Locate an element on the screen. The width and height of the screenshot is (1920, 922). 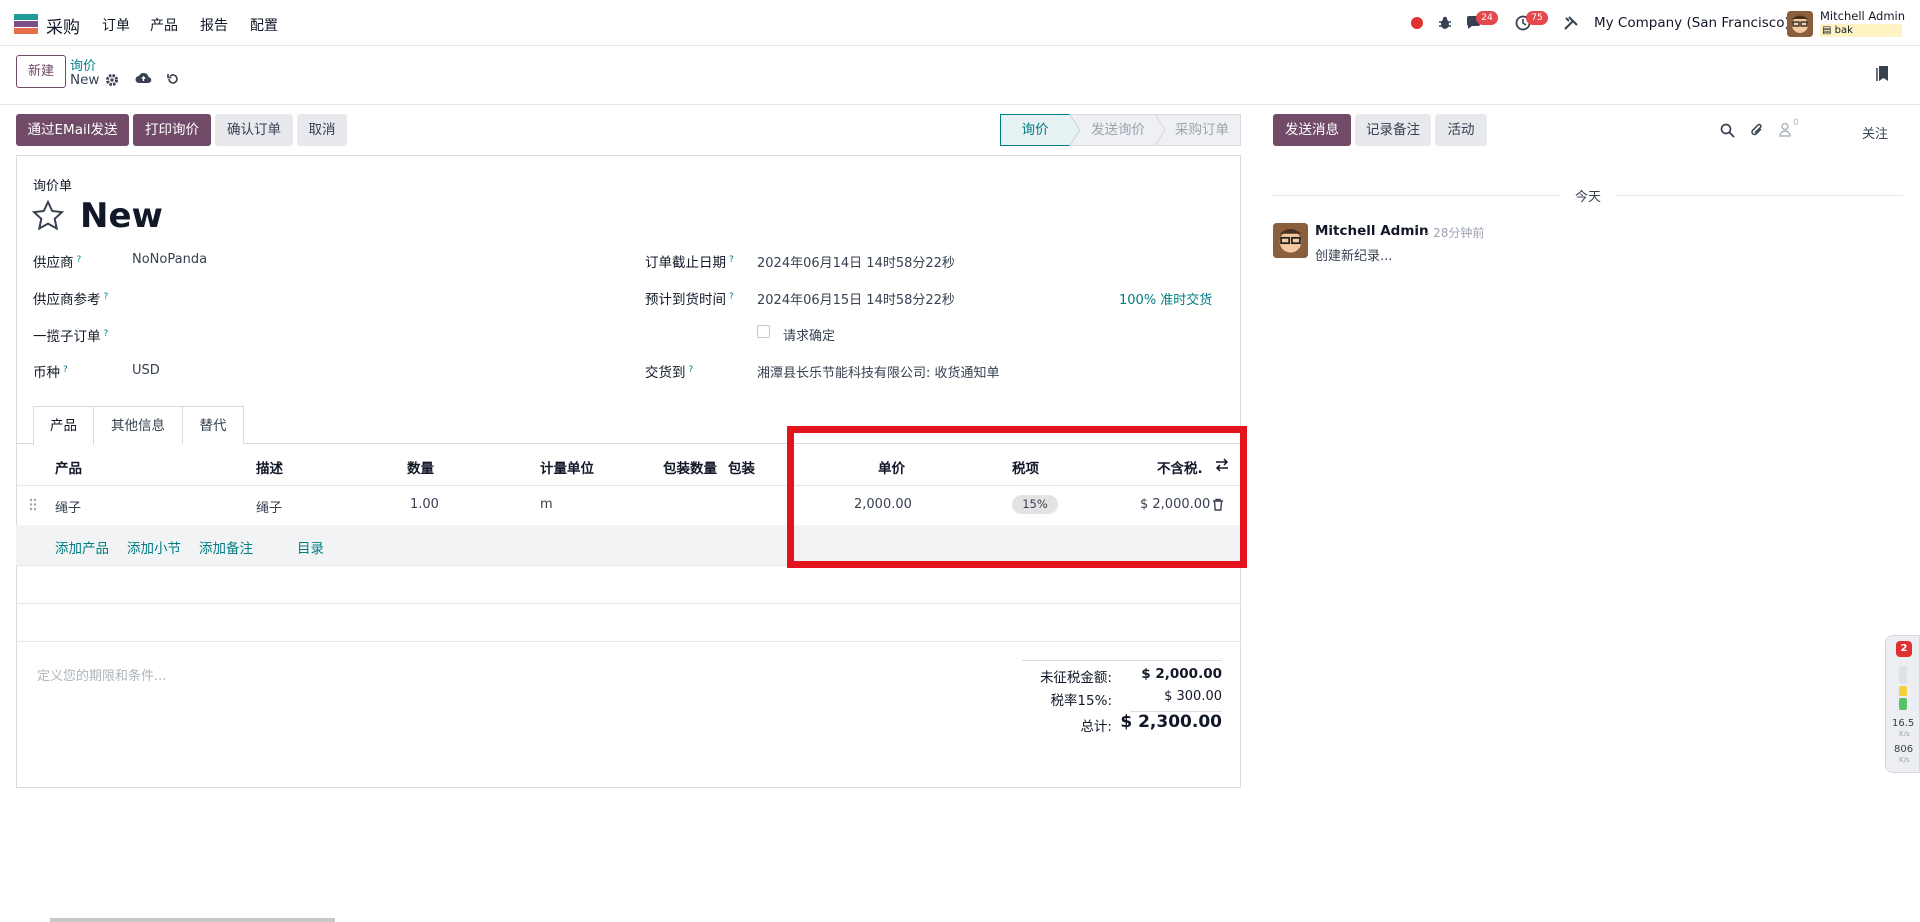
database-badge: ▤ bak is located at coordinates (1861, 30).